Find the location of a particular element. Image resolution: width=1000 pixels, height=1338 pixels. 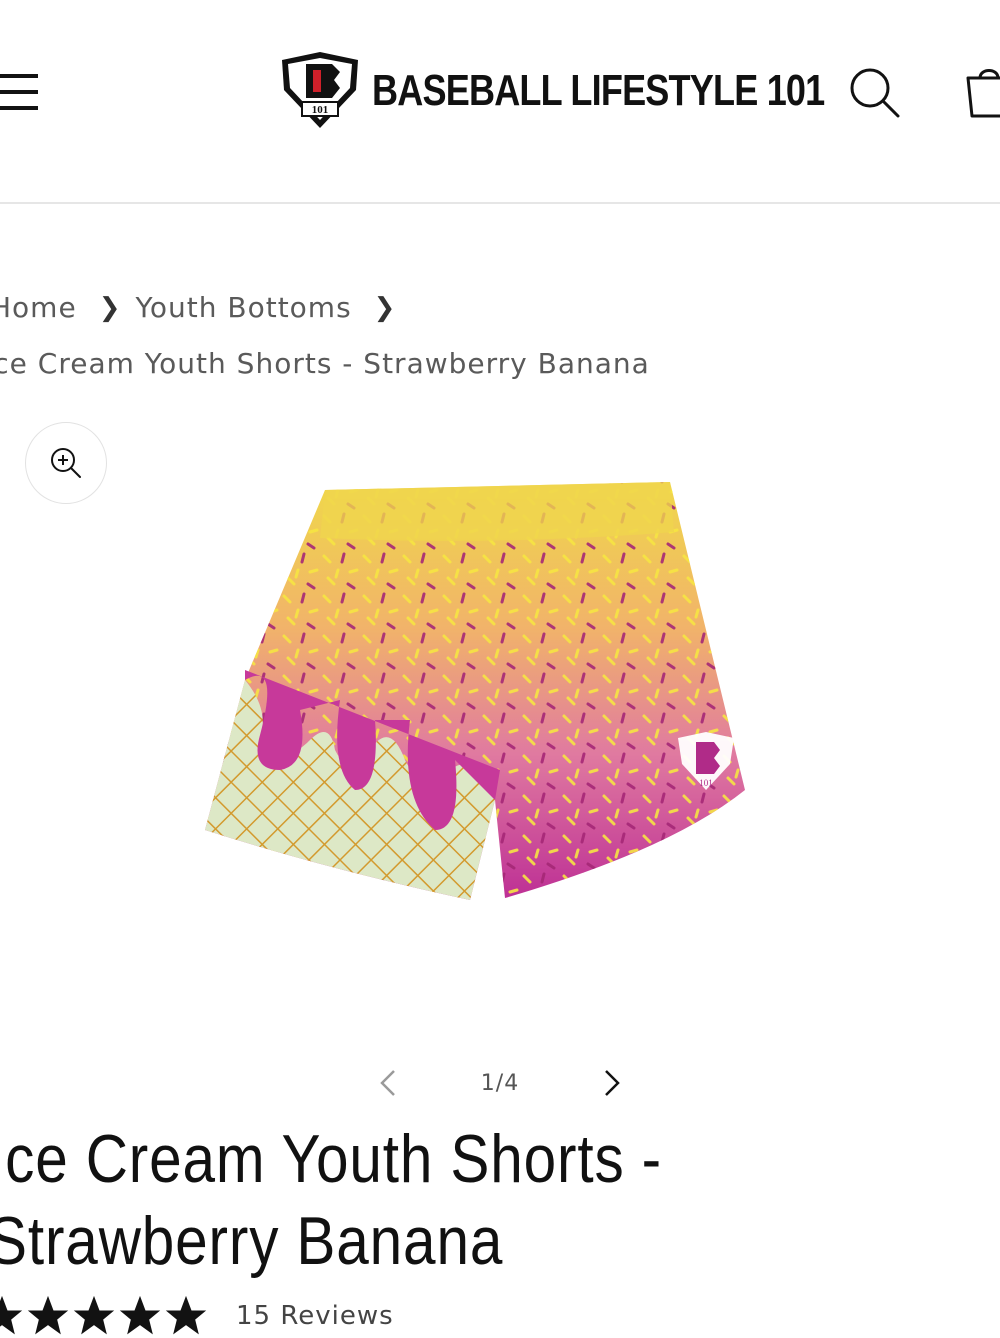

menu-button is located at coordinates (19, 92).